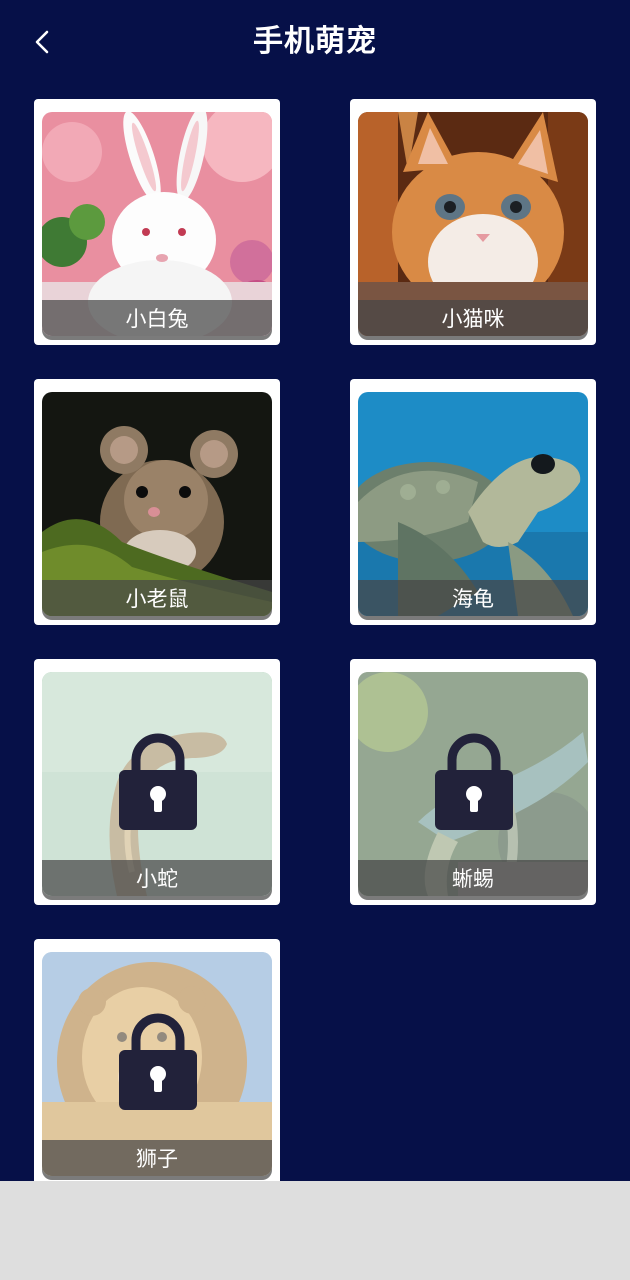  Describe the element at coordinates (157, 598) in the screenshot. I see `pet-name-label: 小老鼠` at that location.